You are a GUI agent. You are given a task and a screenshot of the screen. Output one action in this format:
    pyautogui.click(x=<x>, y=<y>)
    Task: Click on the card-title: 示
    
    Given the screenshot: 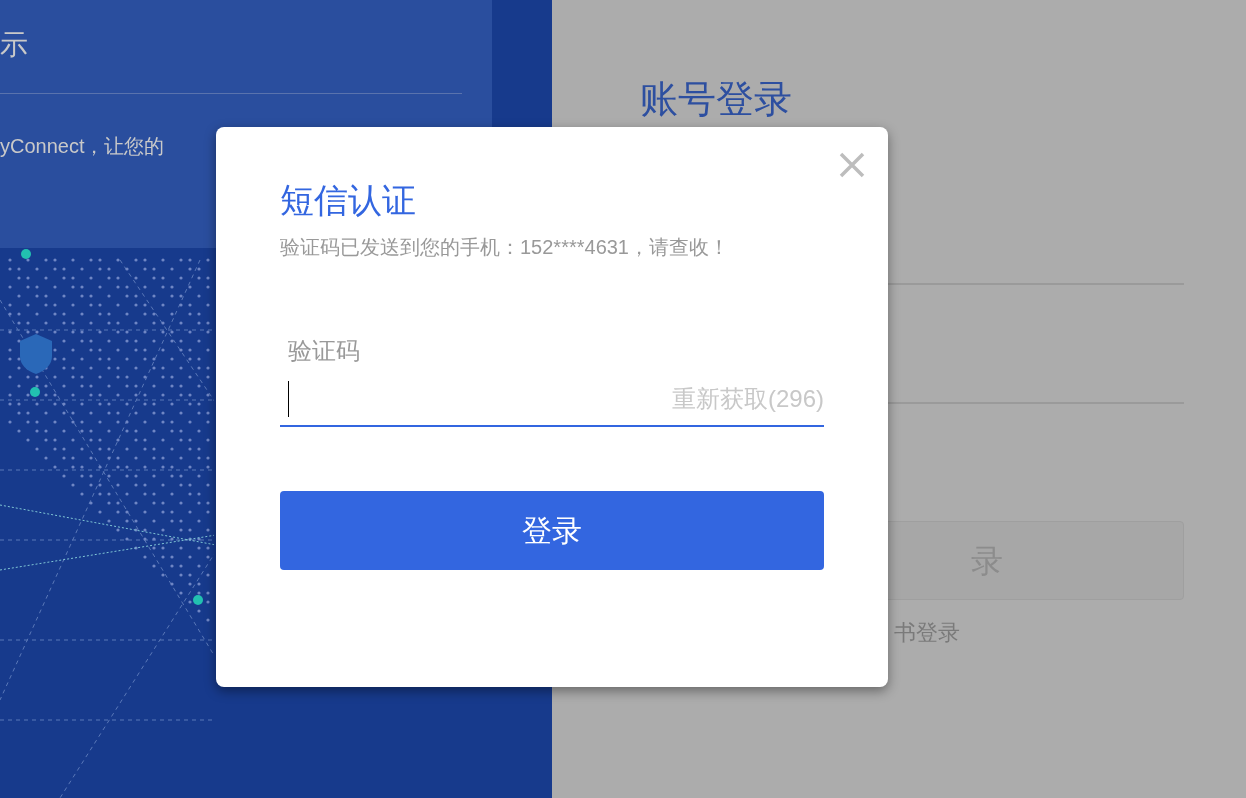 What is the action you would take?
    pyautogui.click(x=14, y=45)
    